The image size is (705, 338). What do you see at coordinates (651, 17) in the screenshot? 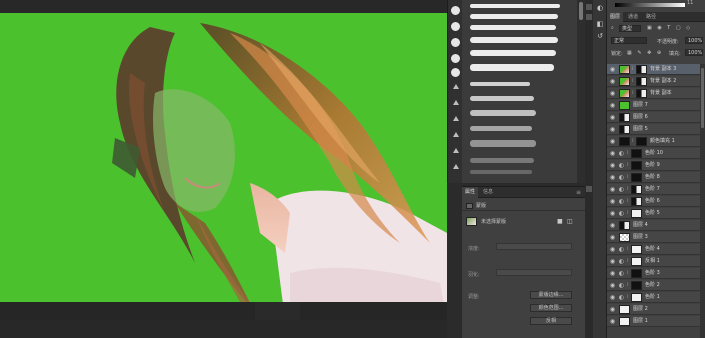
I see `tab-paths: 路径` at bounding box center [651, 17].